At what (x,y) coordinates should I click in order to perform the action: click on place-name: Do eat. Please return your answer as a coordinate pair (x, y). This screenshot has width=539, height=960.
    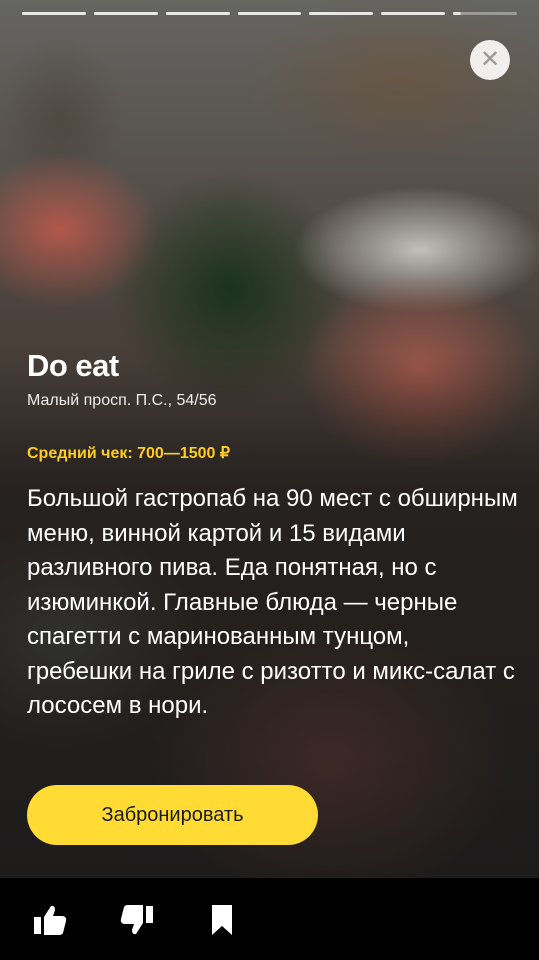
    Looking at the image, I should click on (73, 365).